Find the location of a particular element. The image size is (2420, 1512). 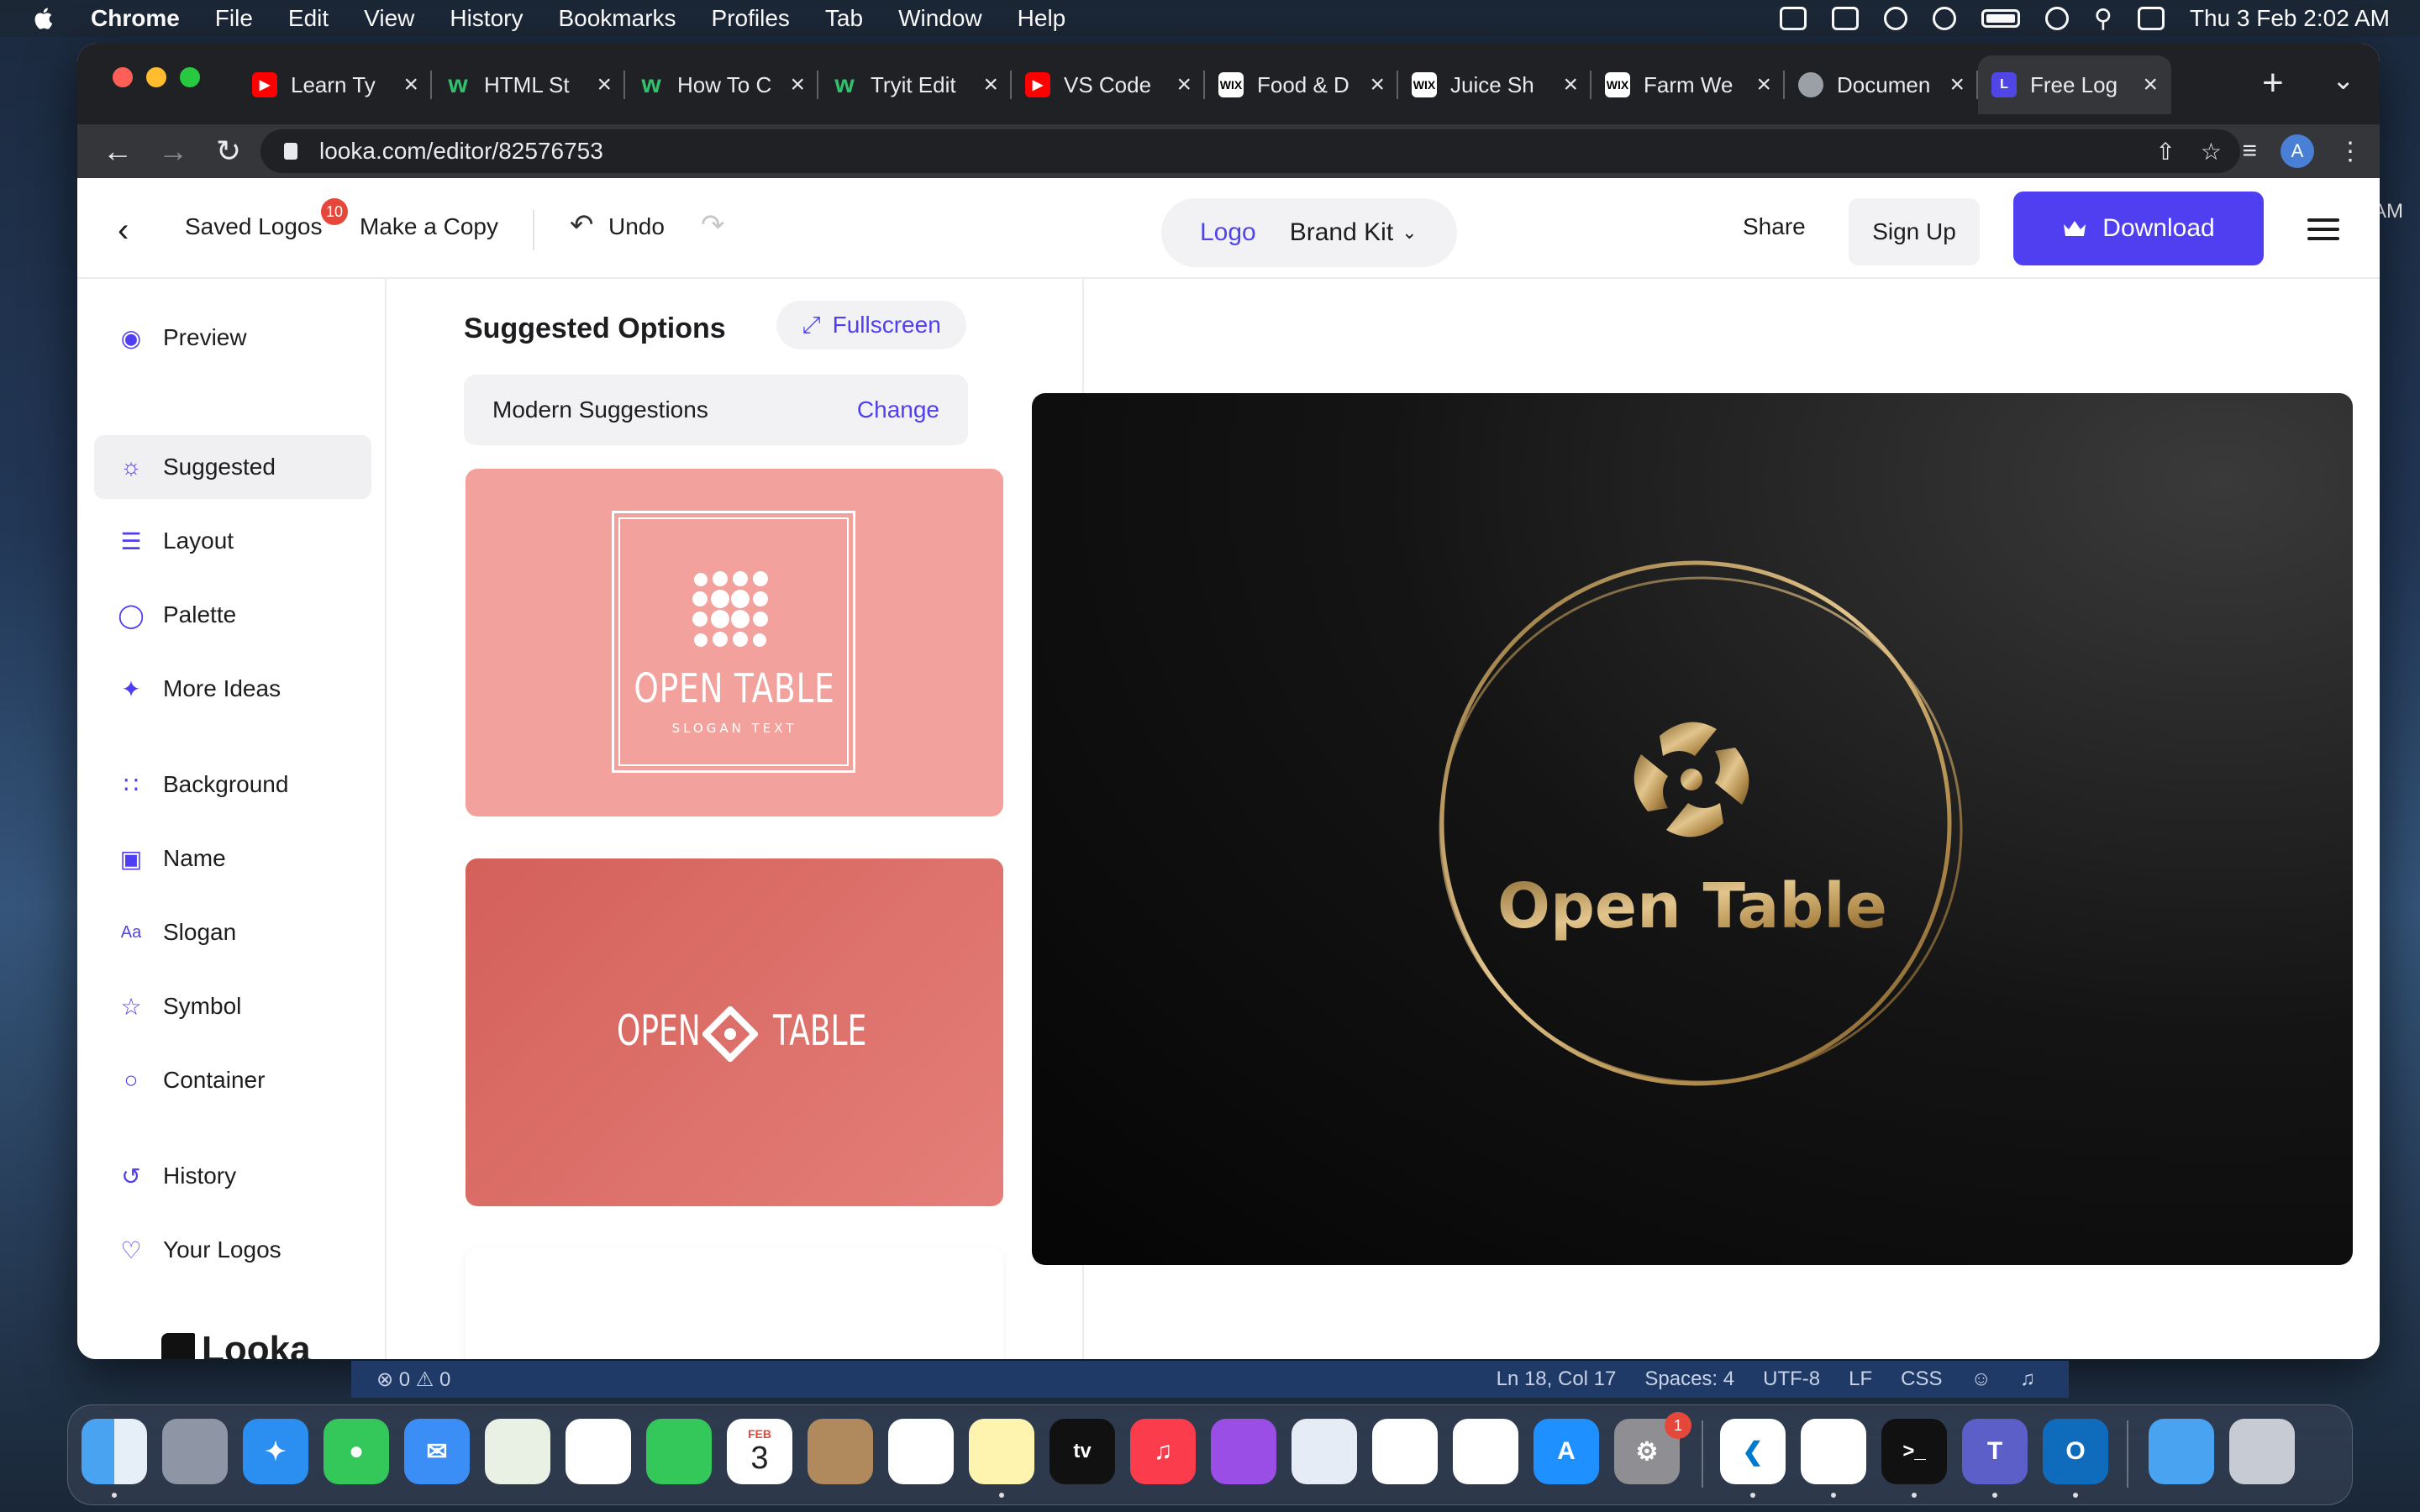

language-mode: CSS is located at coordinates (1922, 1379).